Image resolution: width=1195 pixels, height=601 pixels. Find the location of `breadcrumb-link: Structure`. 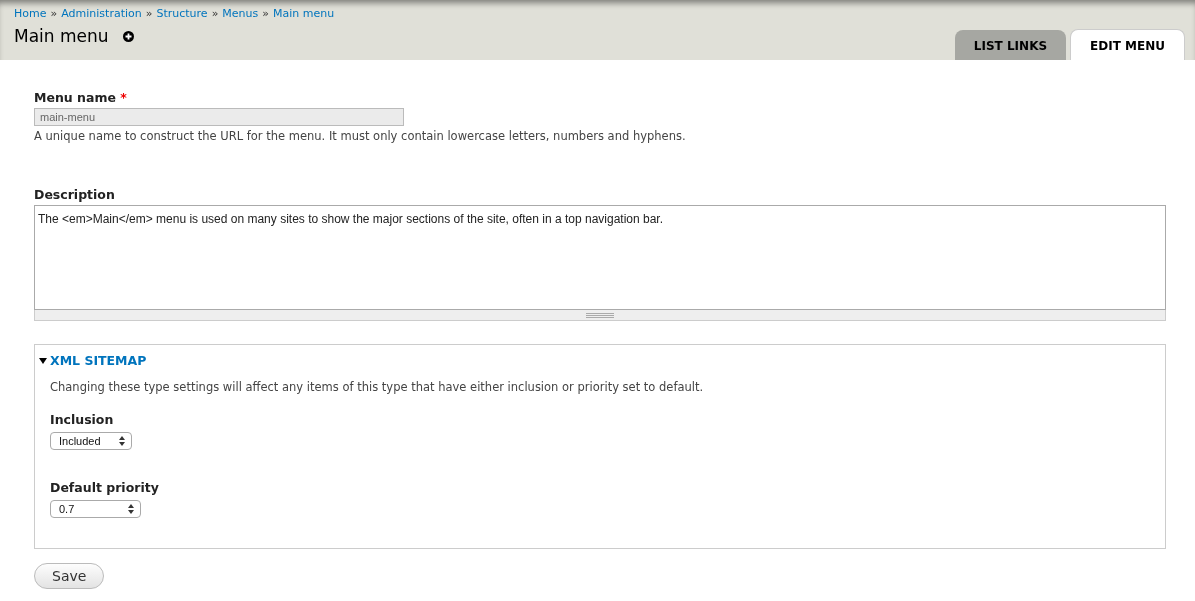

breadcrumb-link: Structure is located at coordinates (182, 13).